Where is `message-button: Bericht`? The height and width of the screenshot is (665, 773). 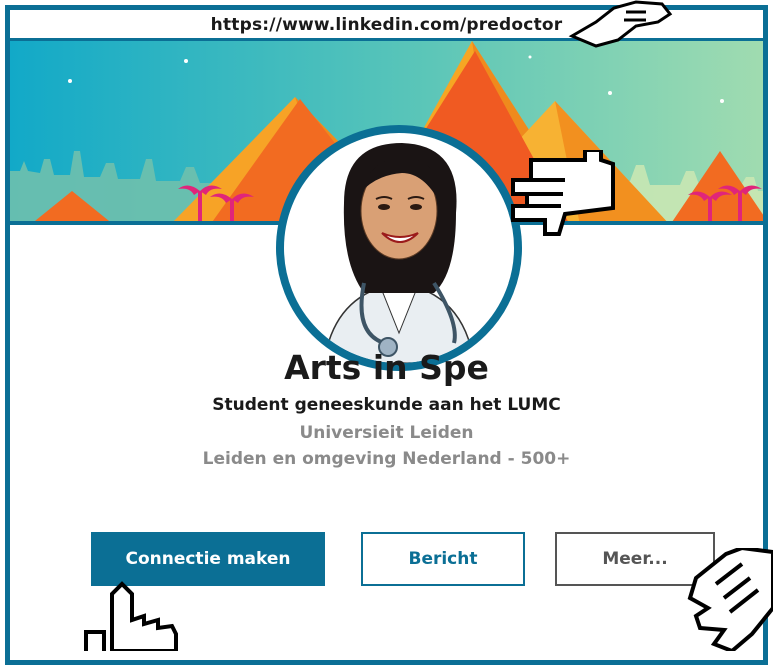
message-button: Bericht is located at coordinates (443, 559).